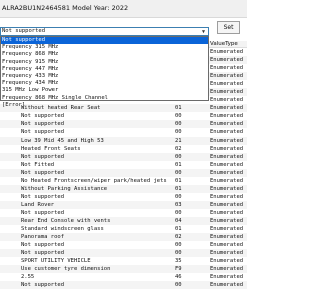 The height and width of the screenshot is (296, 320). What do you see at coordinates (62, 140) in the screenshot?
I see `row-value: Low 39 Mid 45 and High 53` at bounding box center [62, 140].